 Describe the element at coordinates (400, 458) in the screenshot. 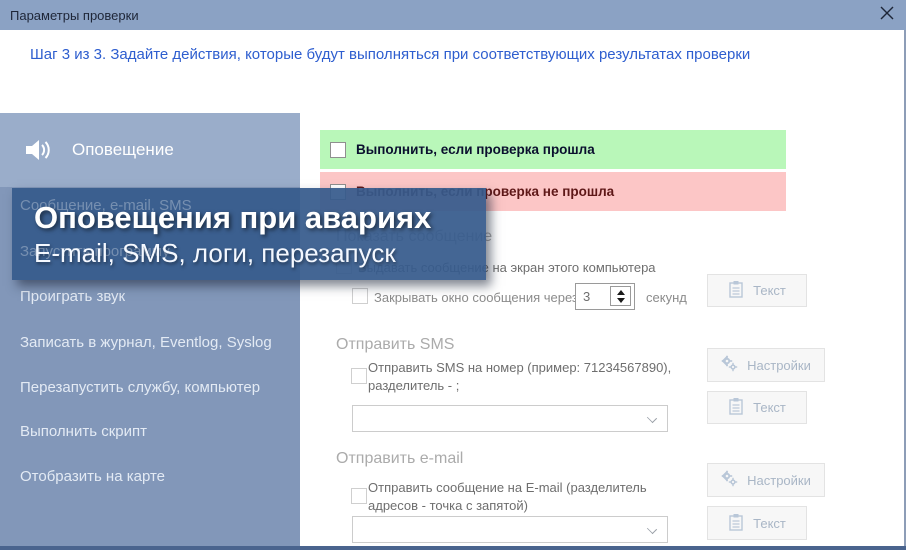

I see `email-section-title: Отправить e-mail` at that location.